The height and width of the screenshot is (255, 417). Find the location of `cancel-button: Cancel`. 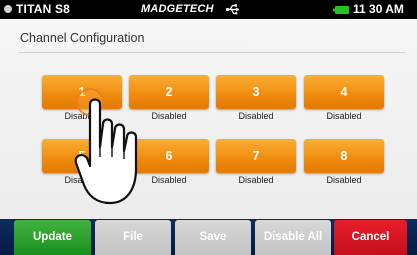

cancel-button: Cancel is located at coordinates (370, 237).